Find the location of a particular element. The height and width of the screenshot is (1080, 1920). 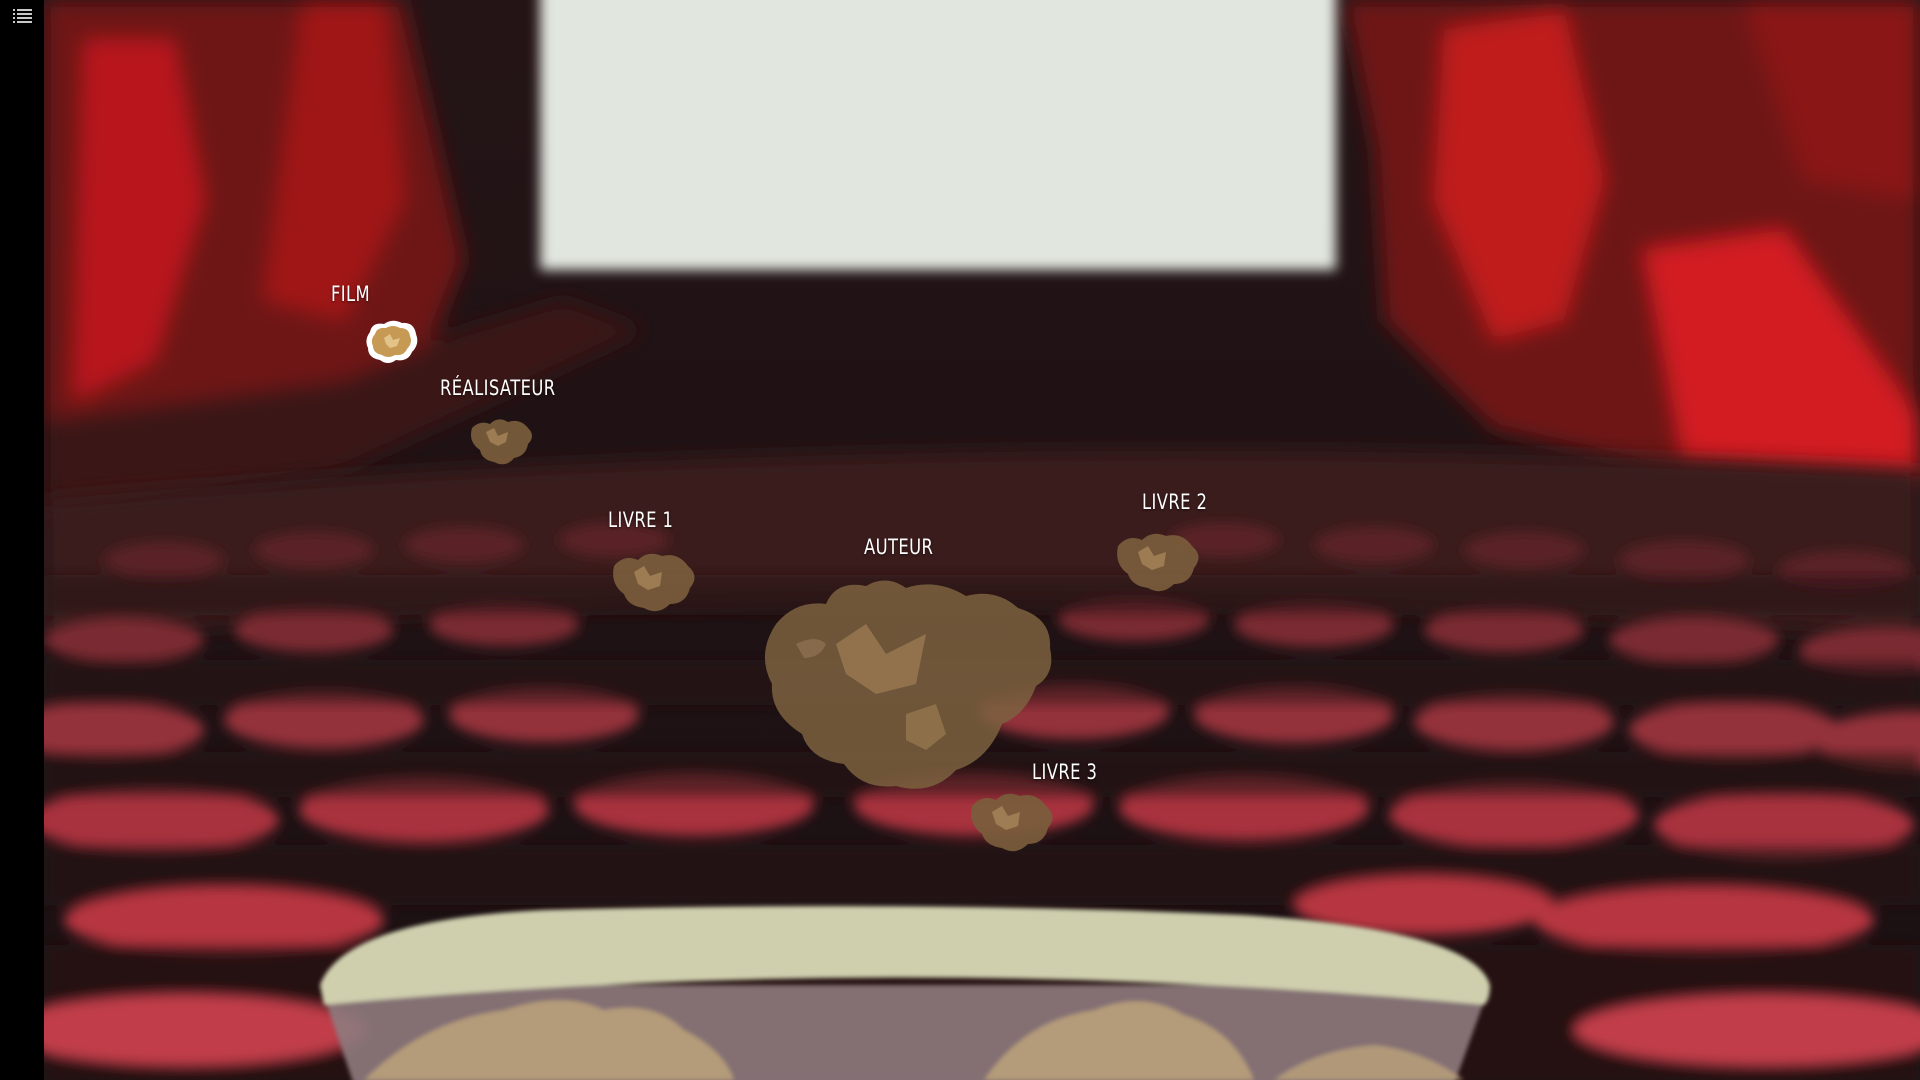

sidebar is located at coordinates (22, 540).